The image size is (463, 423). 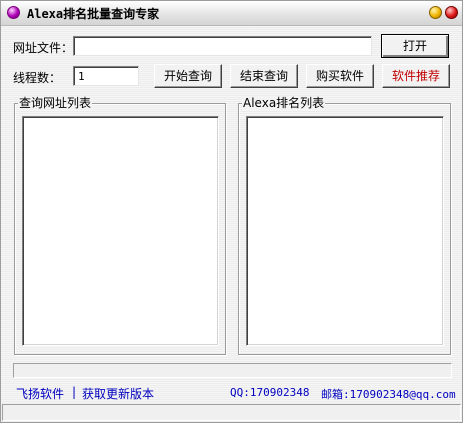 What do you see at coordinates (231, 13) in the screenshot?
I see `title-bar: Alexa排名批量查询专家` at bounding box center [231, 13].